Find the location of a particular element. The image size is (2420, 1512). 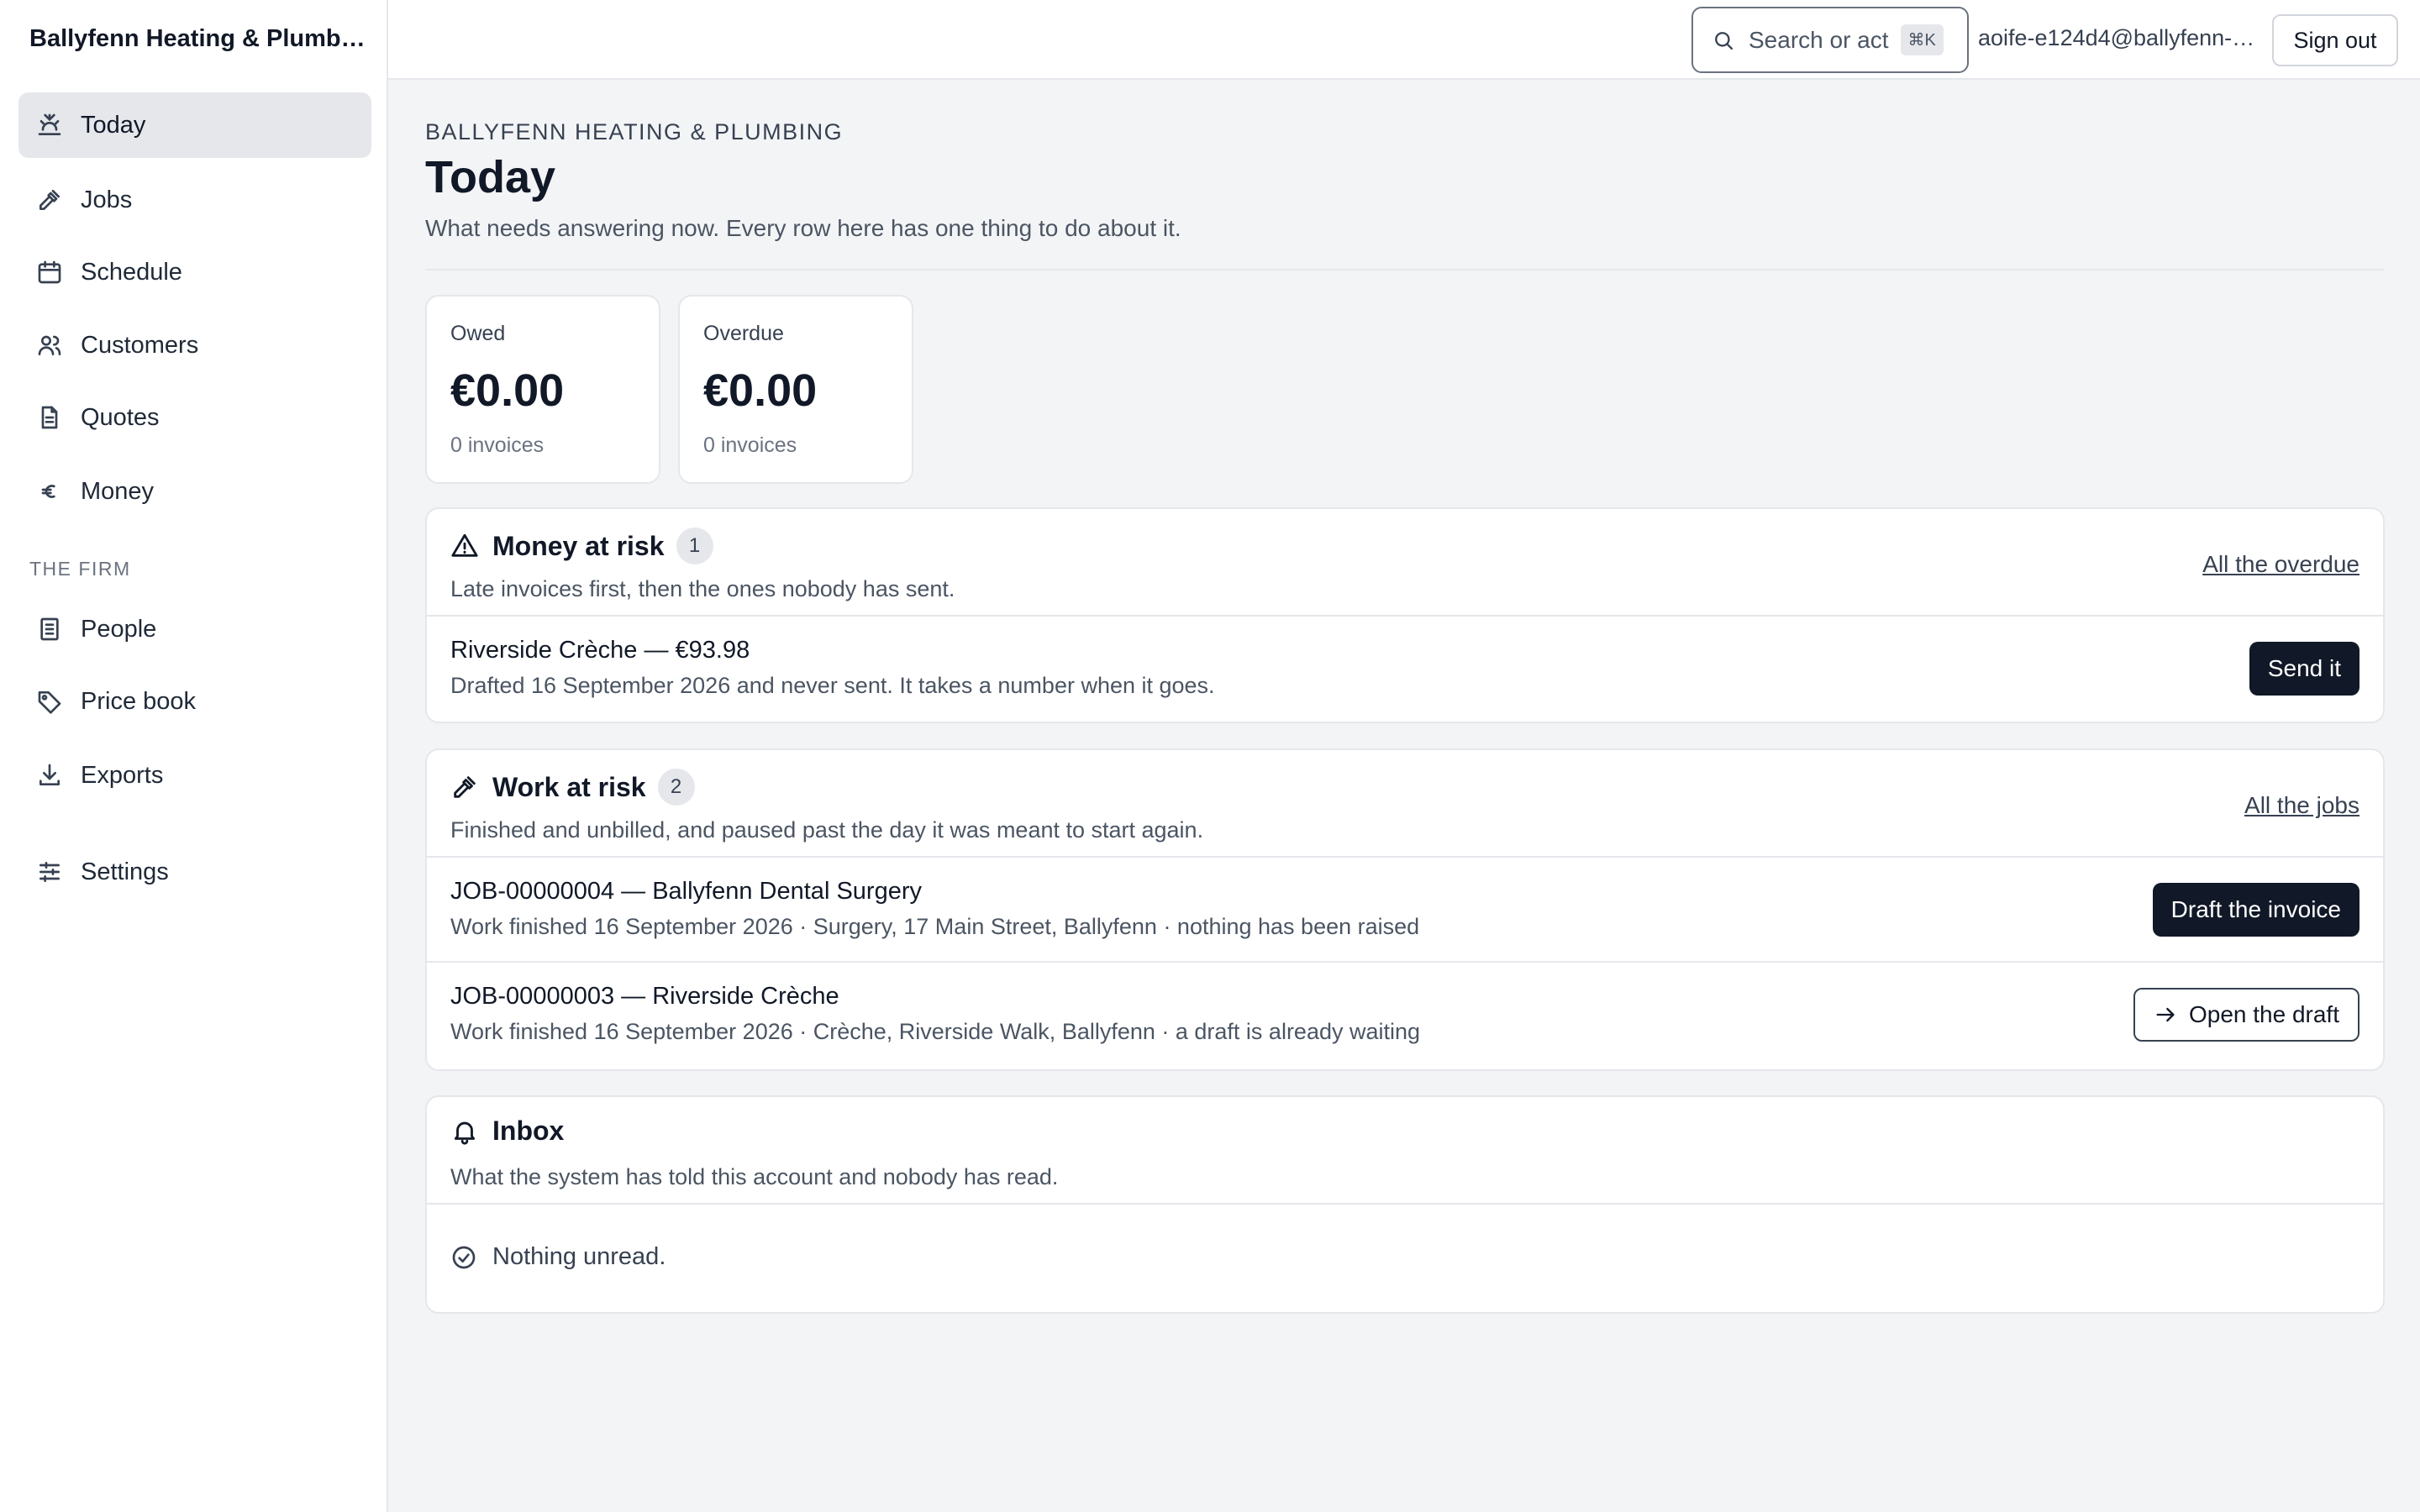

sidebar-item-label: Today is located at coordinates (113, 125).